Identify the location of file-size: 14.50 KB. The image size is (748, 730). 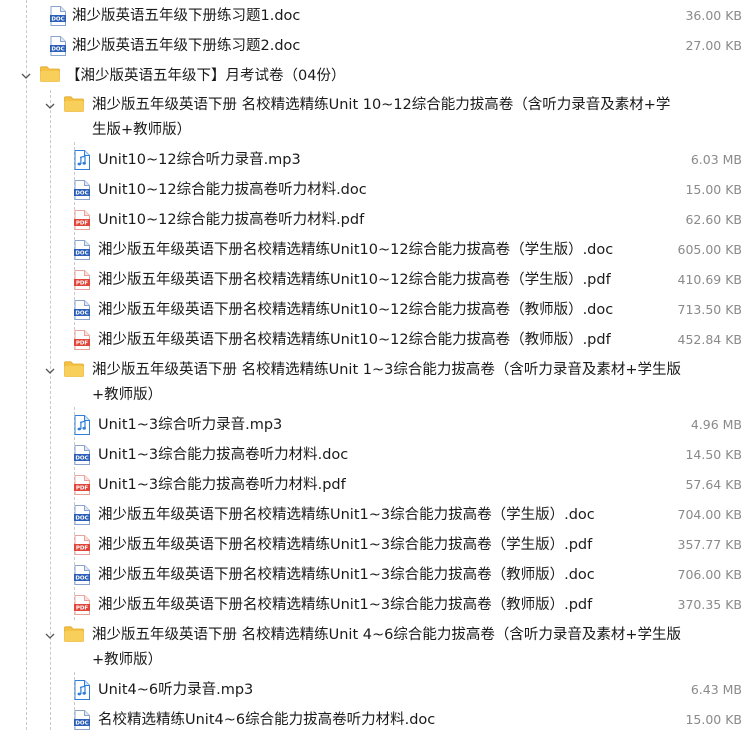
(713, 454).